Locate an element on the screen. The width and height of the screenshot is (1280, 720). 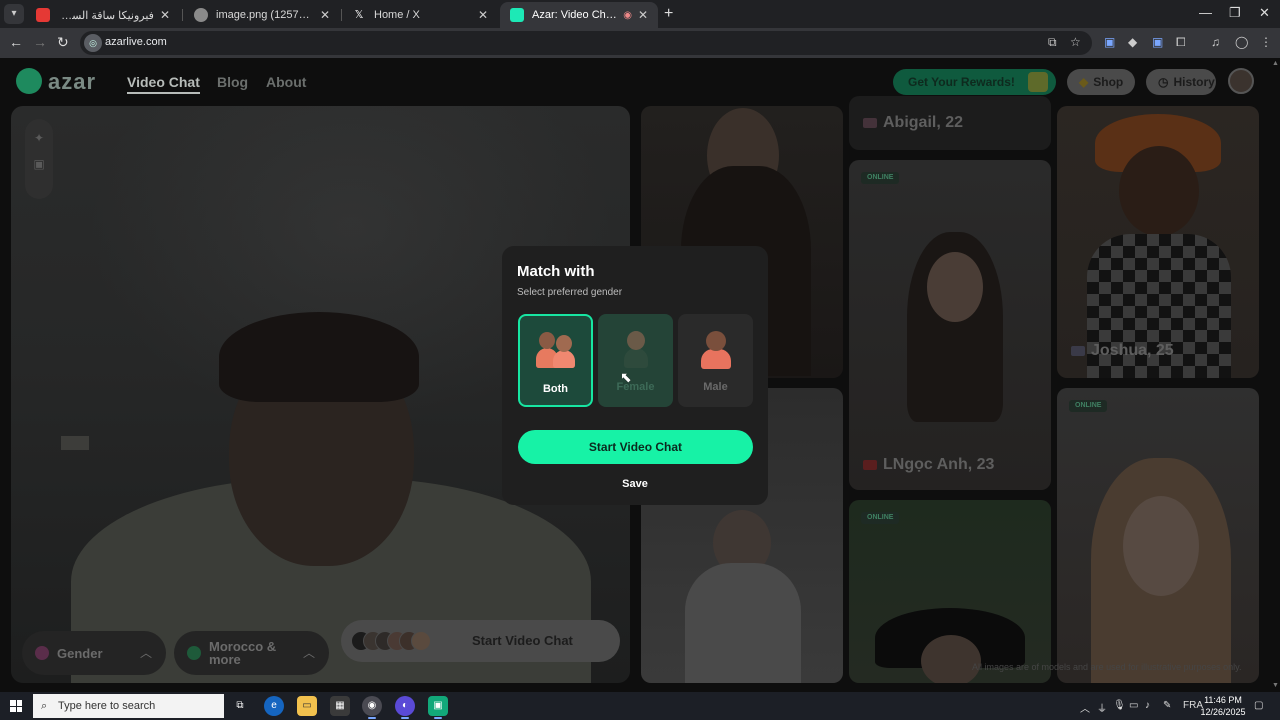
bookmark-star-icon: ☆ is located at coordinates (1075, 42).